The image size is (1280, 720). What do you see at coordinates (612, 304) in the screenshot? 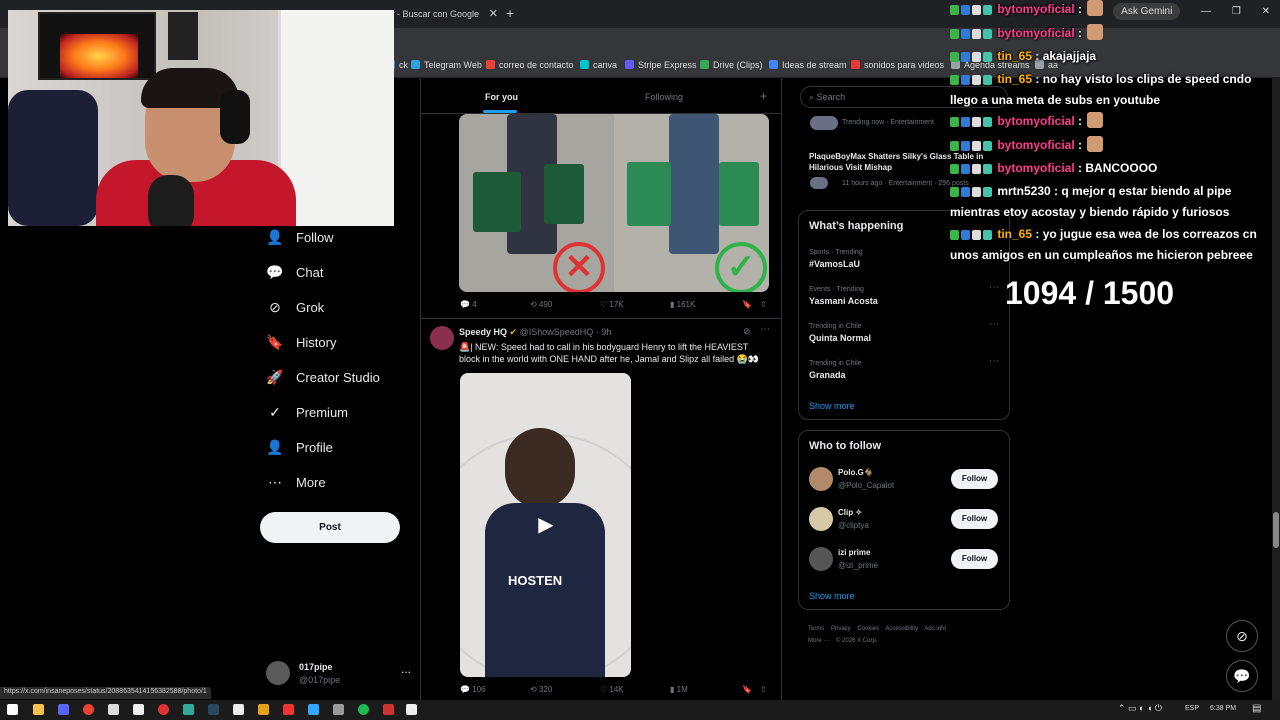
I see `like-button: ♡ 17K` at bounding box center [612, 304].